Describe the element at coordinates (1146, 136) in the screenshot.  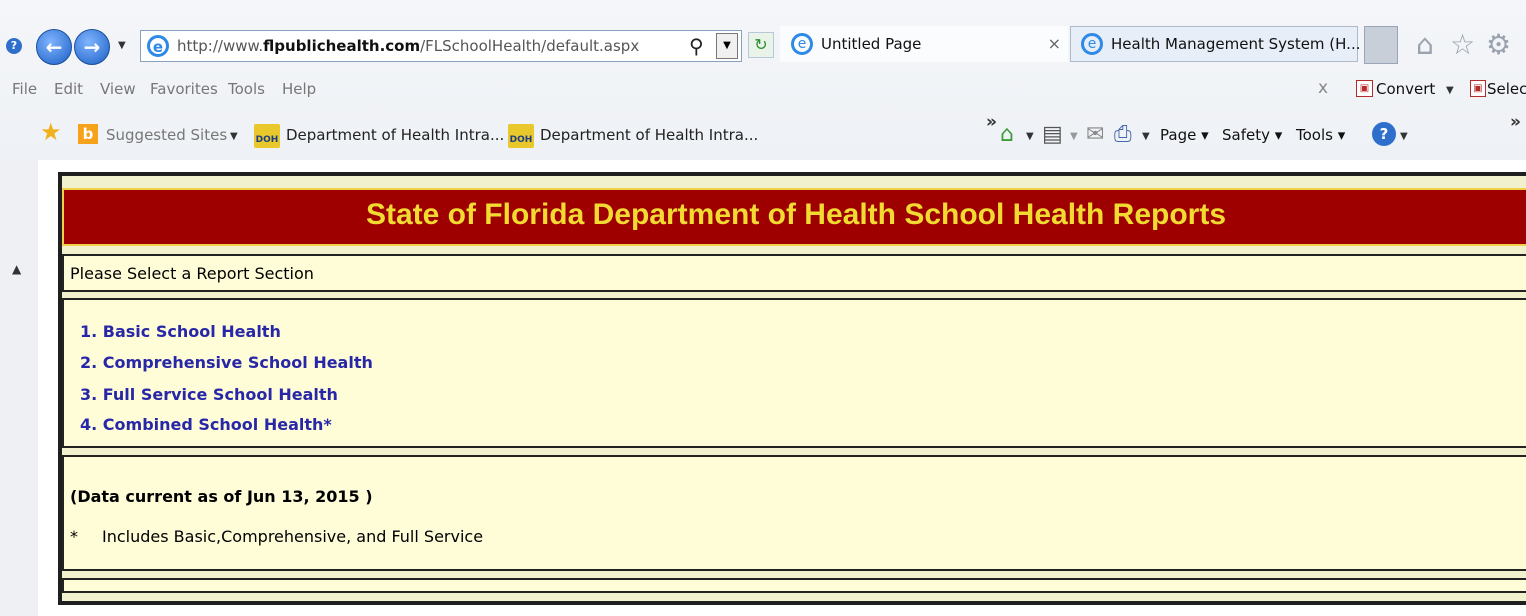
I see `print-dropdown-icon: ▼` at that location.